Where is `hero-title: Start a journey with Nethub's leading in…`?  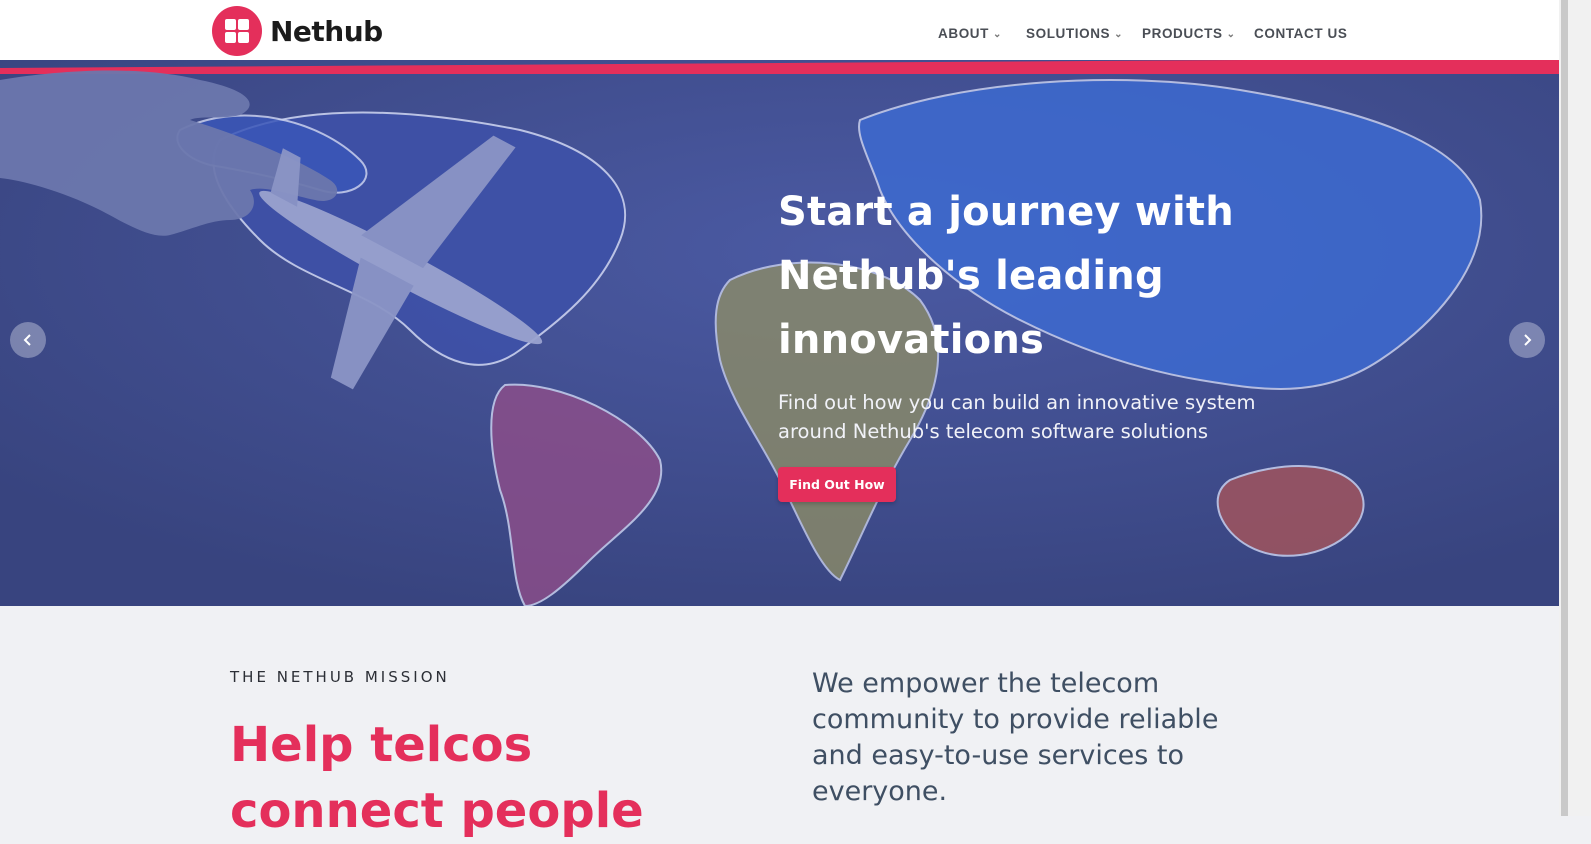
hero-title: Start a journey with Nethub's leading in… is located at coordinates (1058, 276).